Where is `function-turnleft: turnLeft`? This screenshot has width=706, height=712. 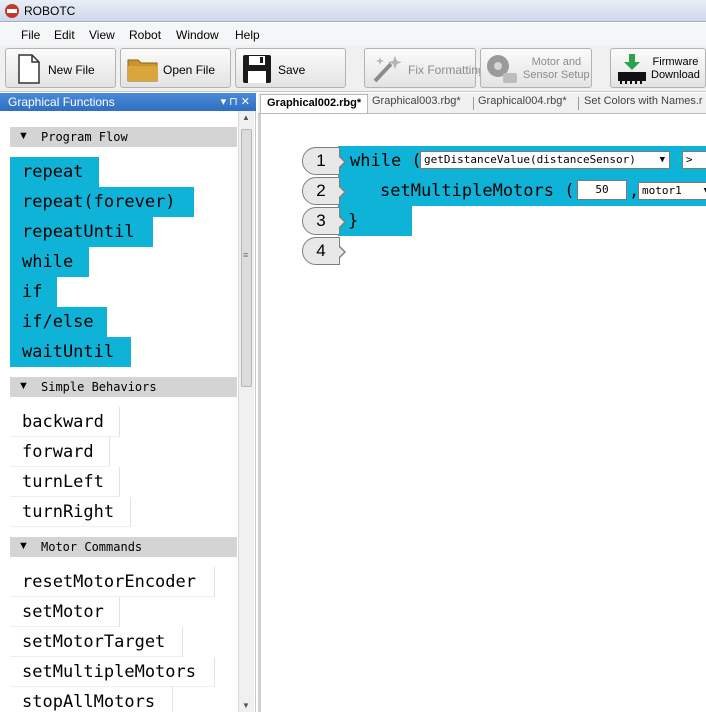
function-turnleft: turnLeft is located at coordinates (65, 482).